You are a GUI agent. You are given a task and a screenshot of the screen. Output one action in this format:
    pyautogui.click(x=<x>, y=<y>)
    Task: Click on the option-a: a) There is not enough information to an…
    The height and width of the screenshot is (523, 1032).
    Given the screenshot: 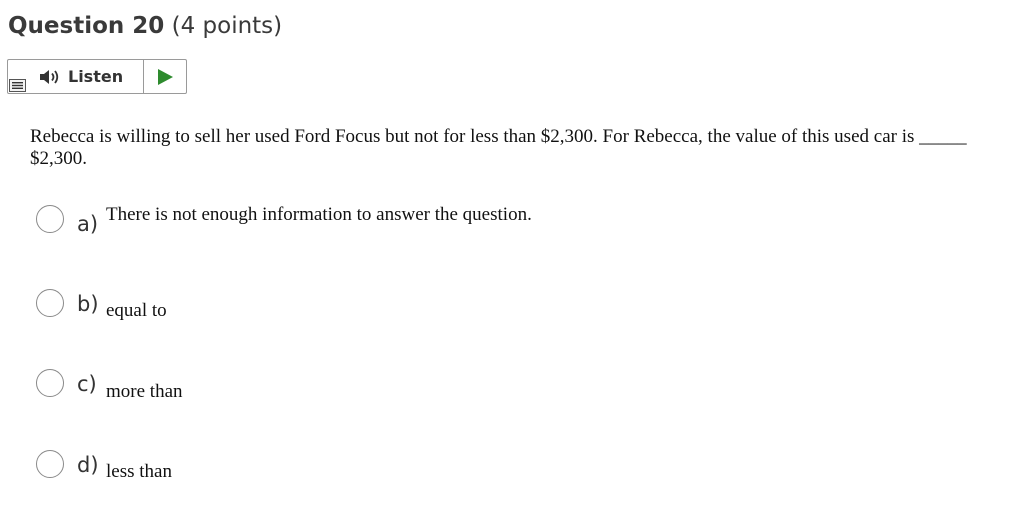 What is the action you would take?
    pyautogui.click(x=386, y=224)
    